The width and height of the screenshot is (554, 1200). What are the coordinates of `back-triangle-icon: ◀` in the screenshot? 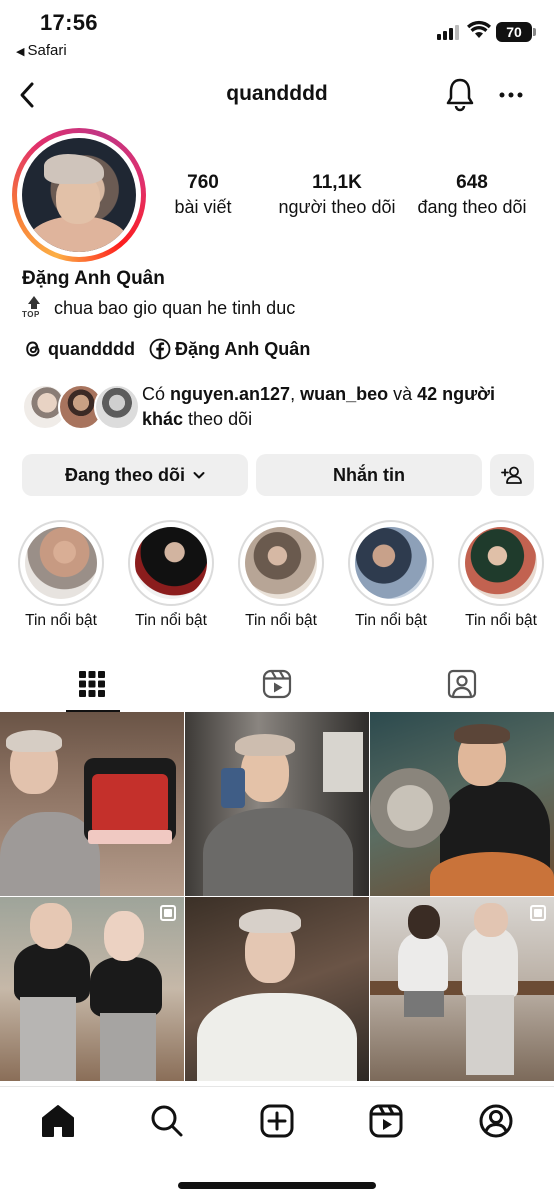 It's located at (20, 52).